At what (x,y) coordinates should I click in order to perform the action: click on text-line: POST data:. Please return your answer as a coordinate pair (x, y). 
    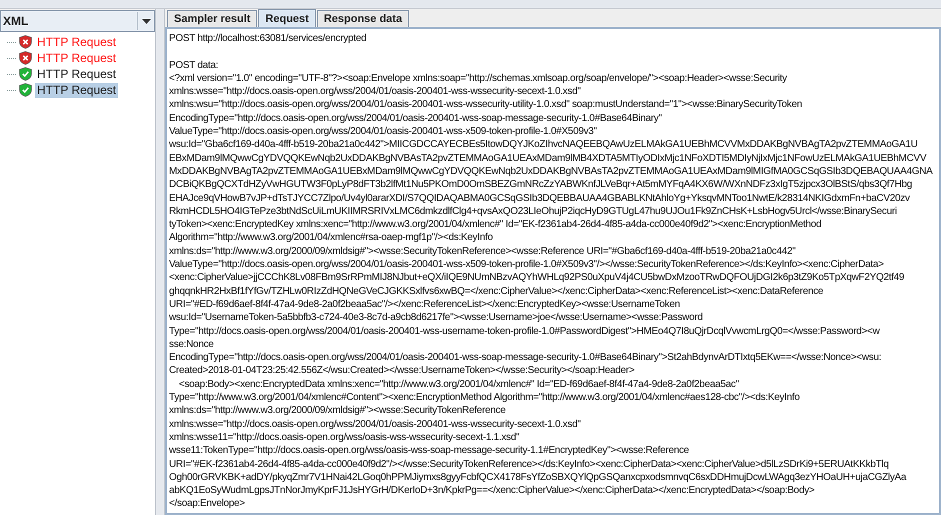
    Looking at the image, I should click on (193, 65).